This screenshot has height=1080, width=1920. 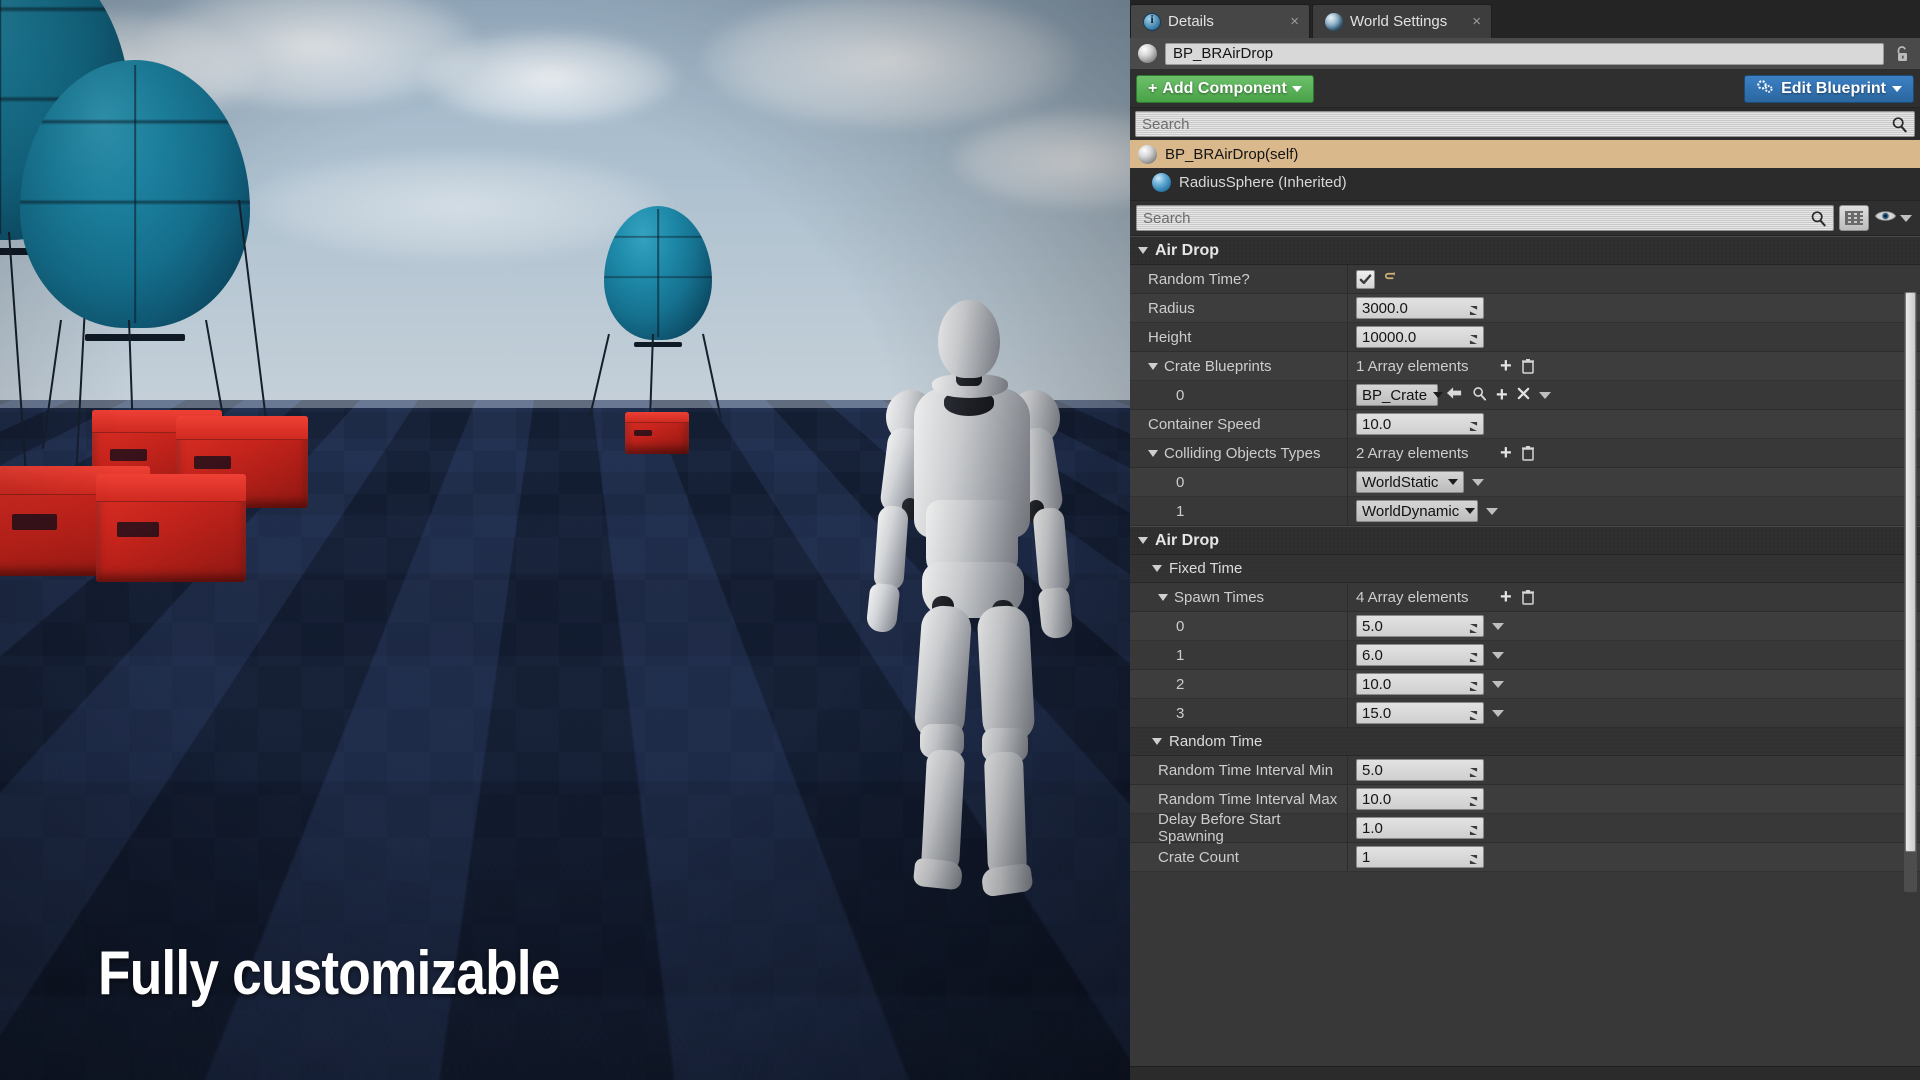 What do you see at coordinates (1479, 395) in the screenshot?
I see `browse-icon` at bounding box center [1479, 395].